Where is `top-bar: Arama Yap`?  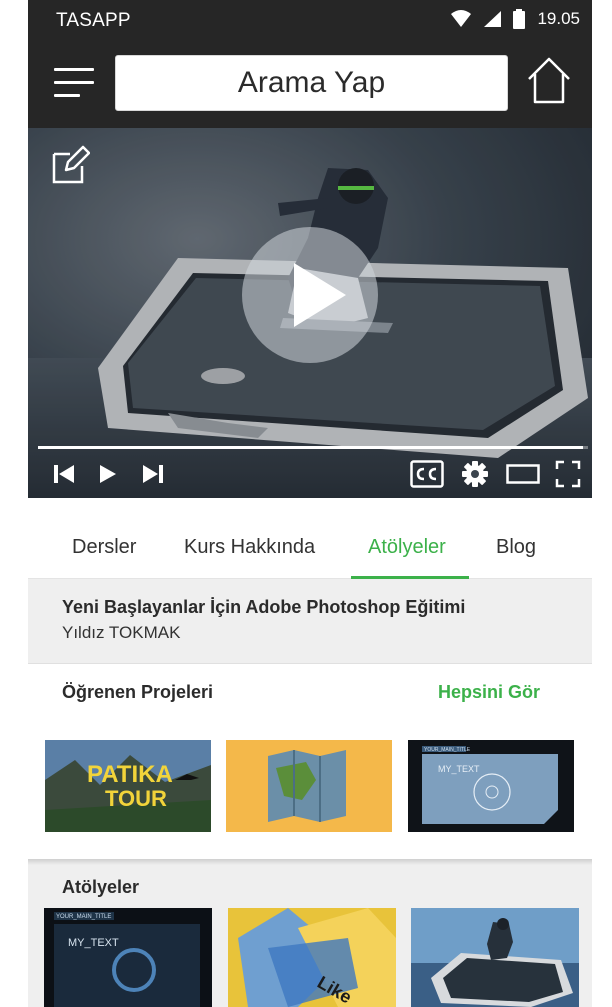
top-bar: Arama Yap is located at coordinates (310, 86).